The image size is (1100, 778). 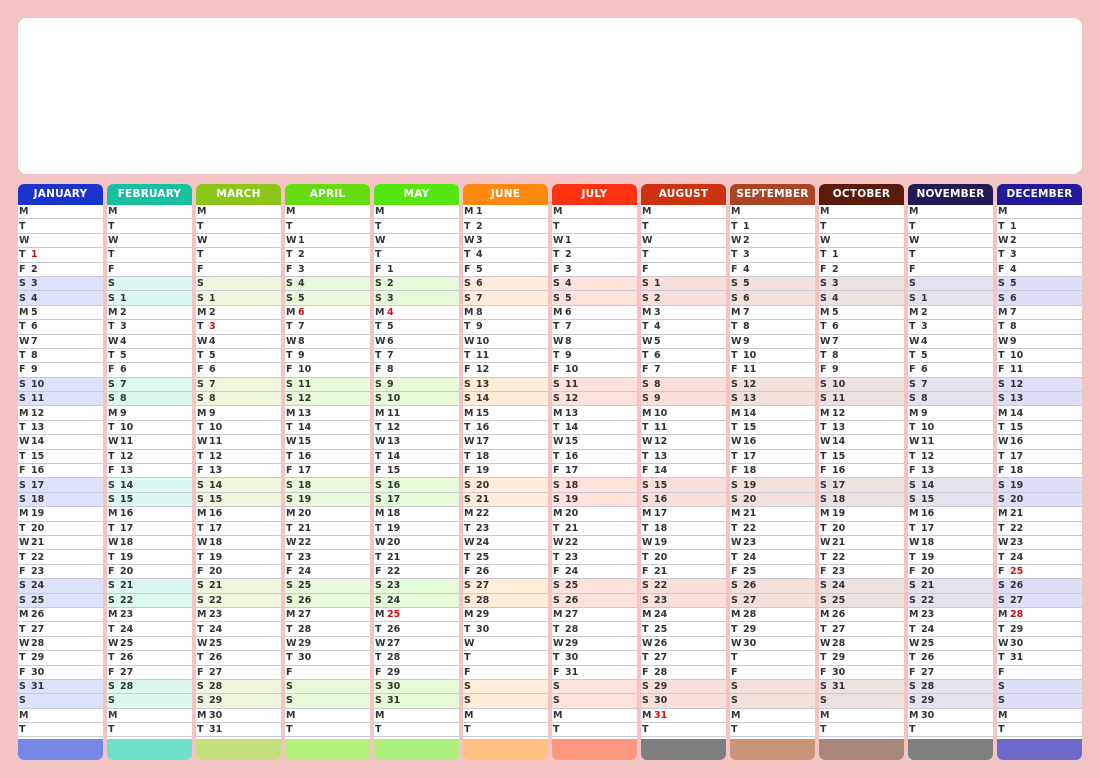 I want to click on day-row: S 28, so click(x=149, y=687).